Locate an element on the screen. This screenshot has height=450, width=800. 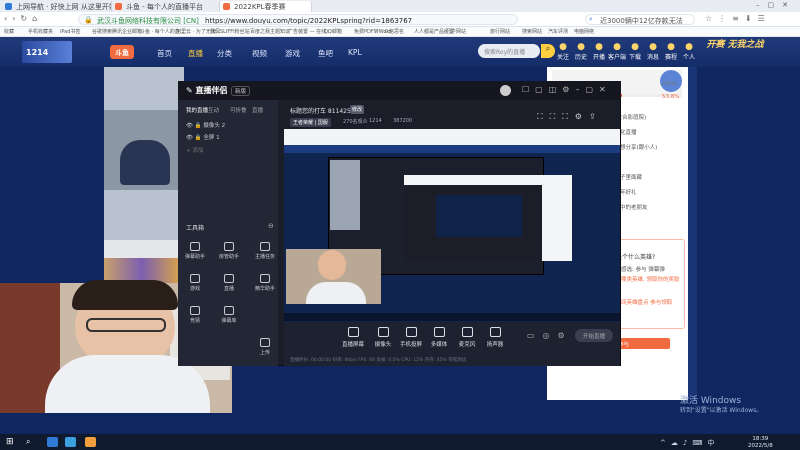
bookmark-item: 百度之我主题知识 is located at coordinates (270, 31).